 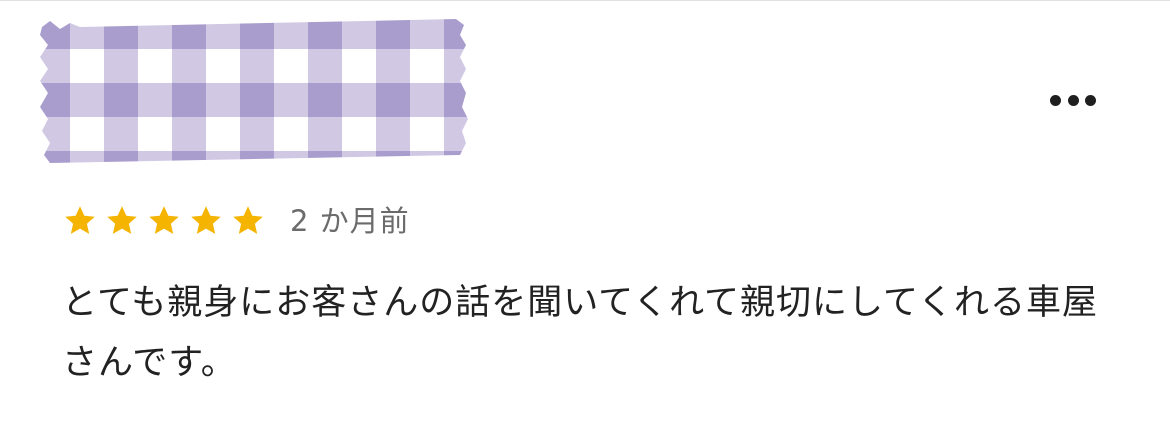 I want to click on profile-image-gingham-tape, so click(x=254, y=90).